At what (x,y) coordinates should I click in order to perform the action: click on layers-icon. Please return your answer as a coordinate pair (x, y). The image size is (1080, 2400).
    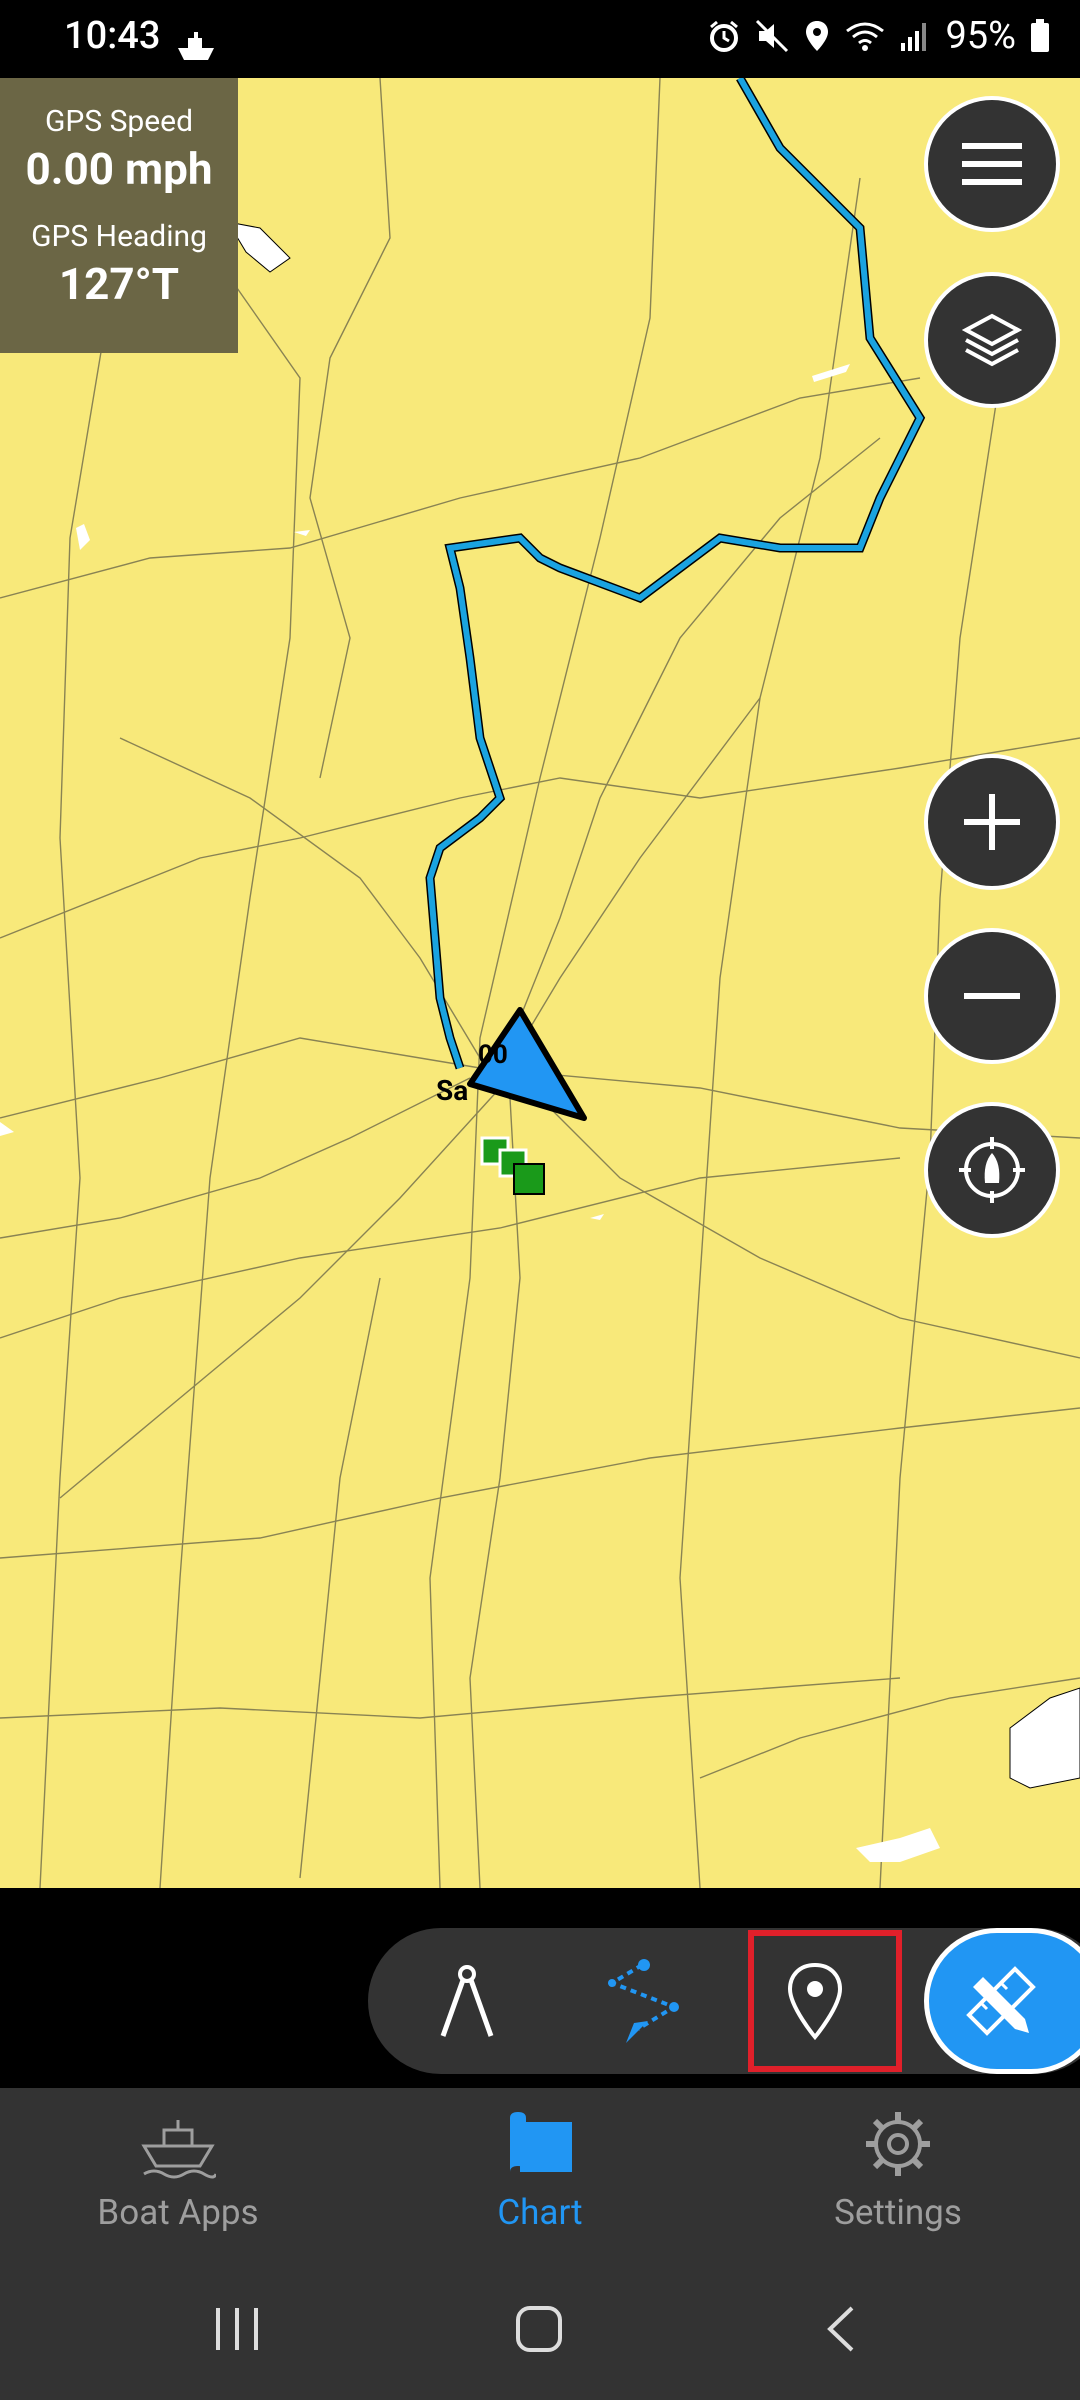
    Looking at the image, I should click on (992, 340).